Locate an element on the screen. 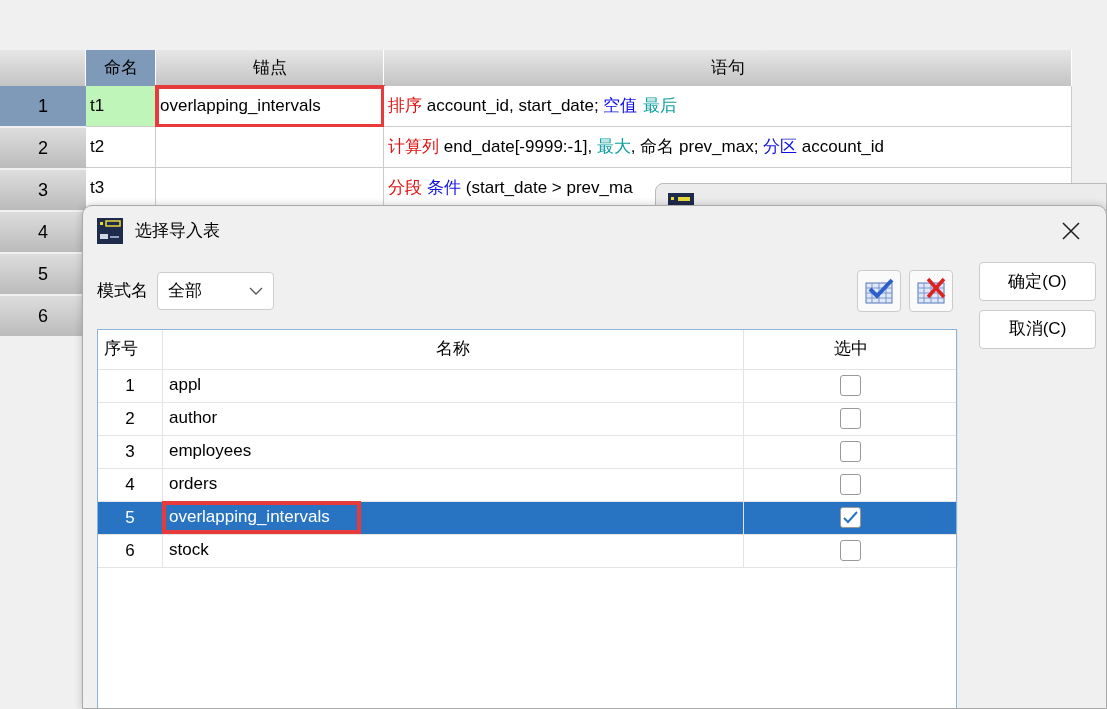 The width and height of the screenshot is (1107, 709). table-row: 6 stock is located at coordinates (527, 551).